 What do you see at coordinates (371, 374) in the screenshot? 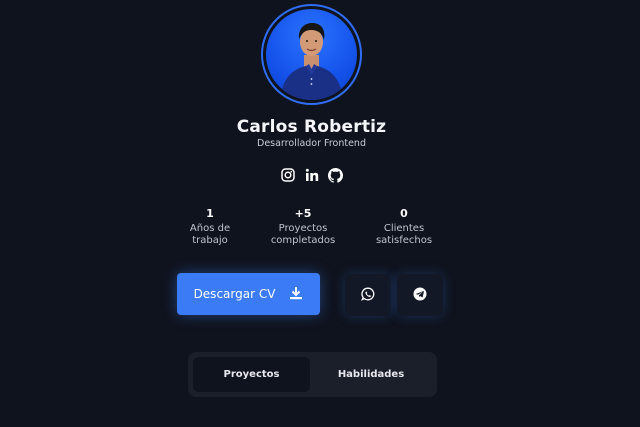
I see `tab-habilidades: Habilidades` at bounding box center [371, 374].